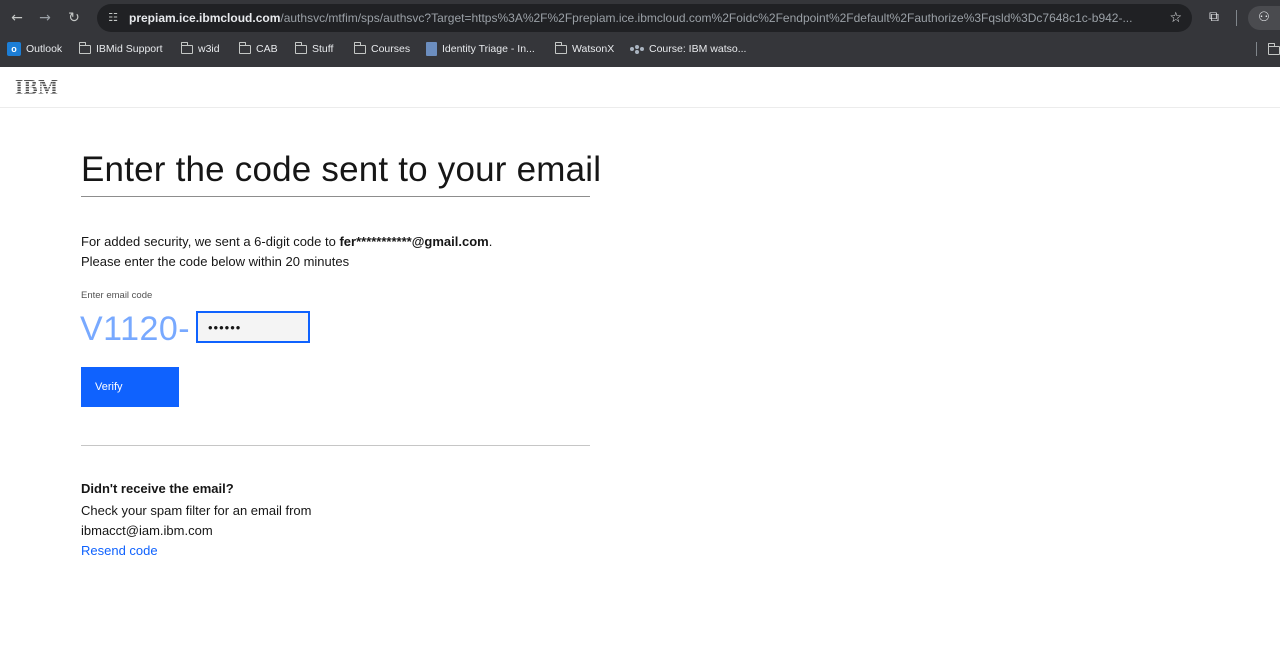  I want to click on course-icon, so click(637, 49).